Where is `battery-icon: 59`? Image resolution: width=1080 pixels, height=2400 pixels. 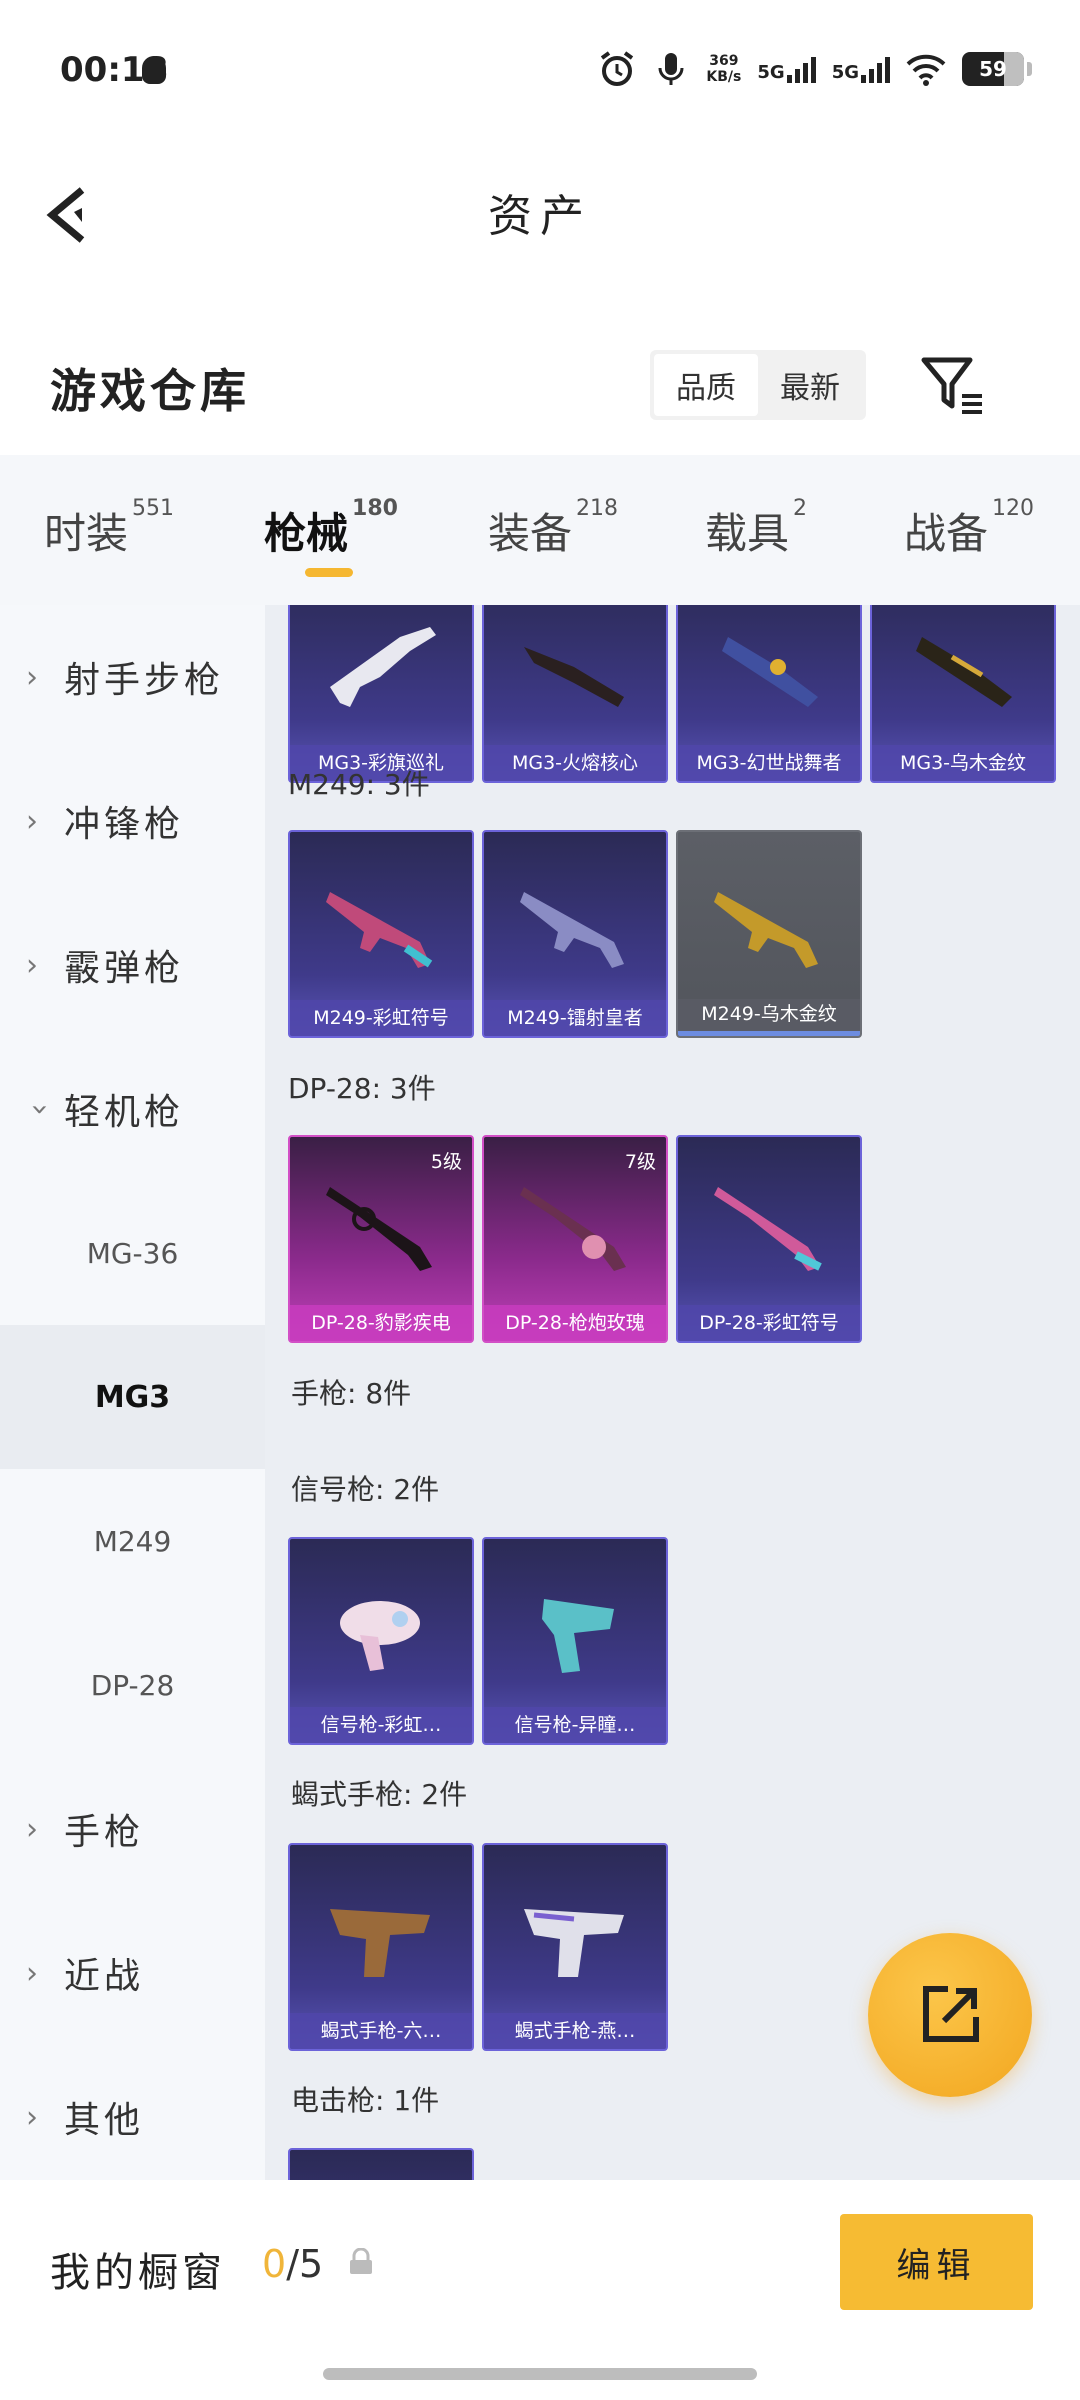 battery-icon: 59 is located at coordinates (997, 69).